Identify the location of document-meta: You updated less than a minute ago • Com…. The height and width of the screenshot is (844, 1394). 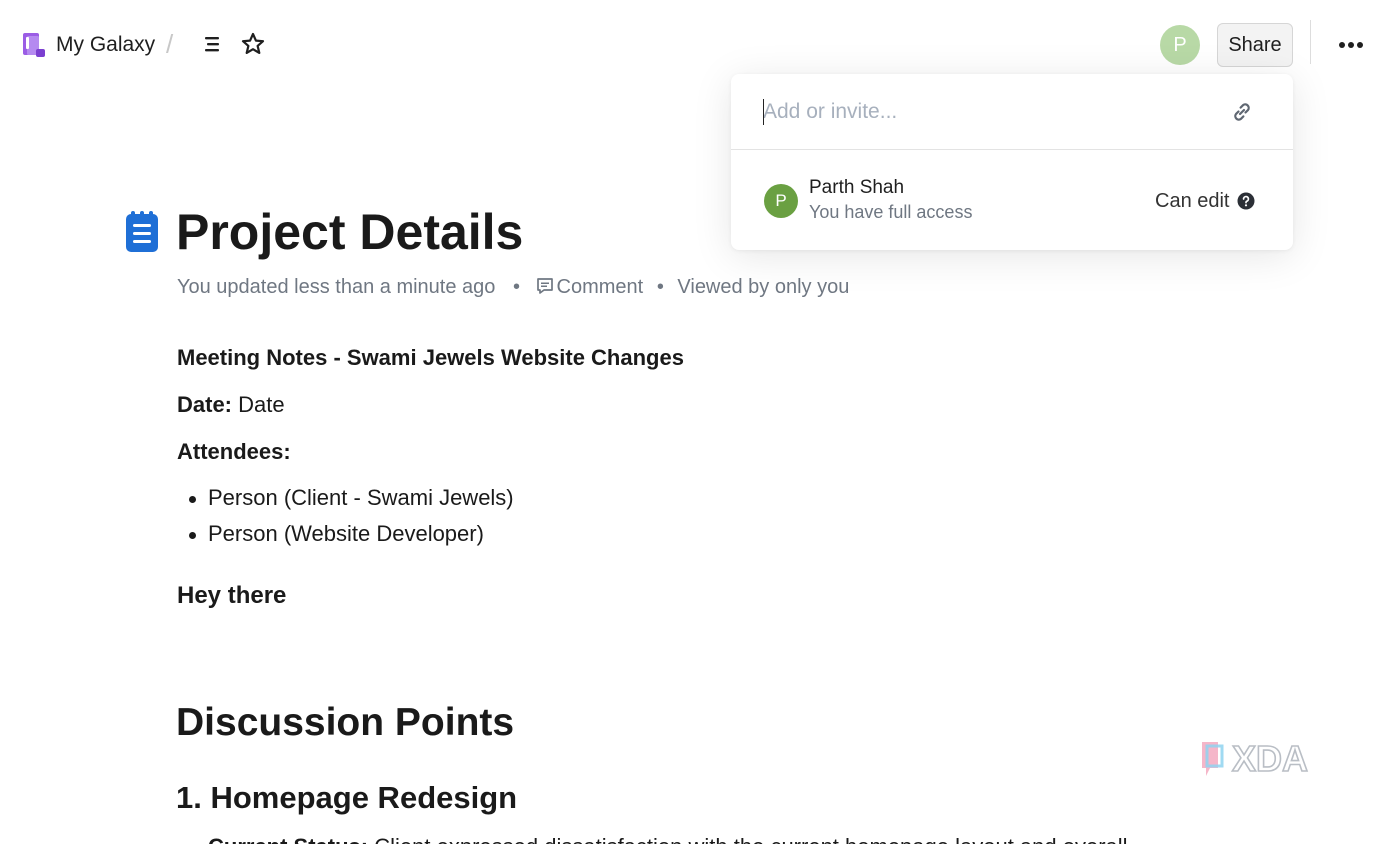
(513, 287).